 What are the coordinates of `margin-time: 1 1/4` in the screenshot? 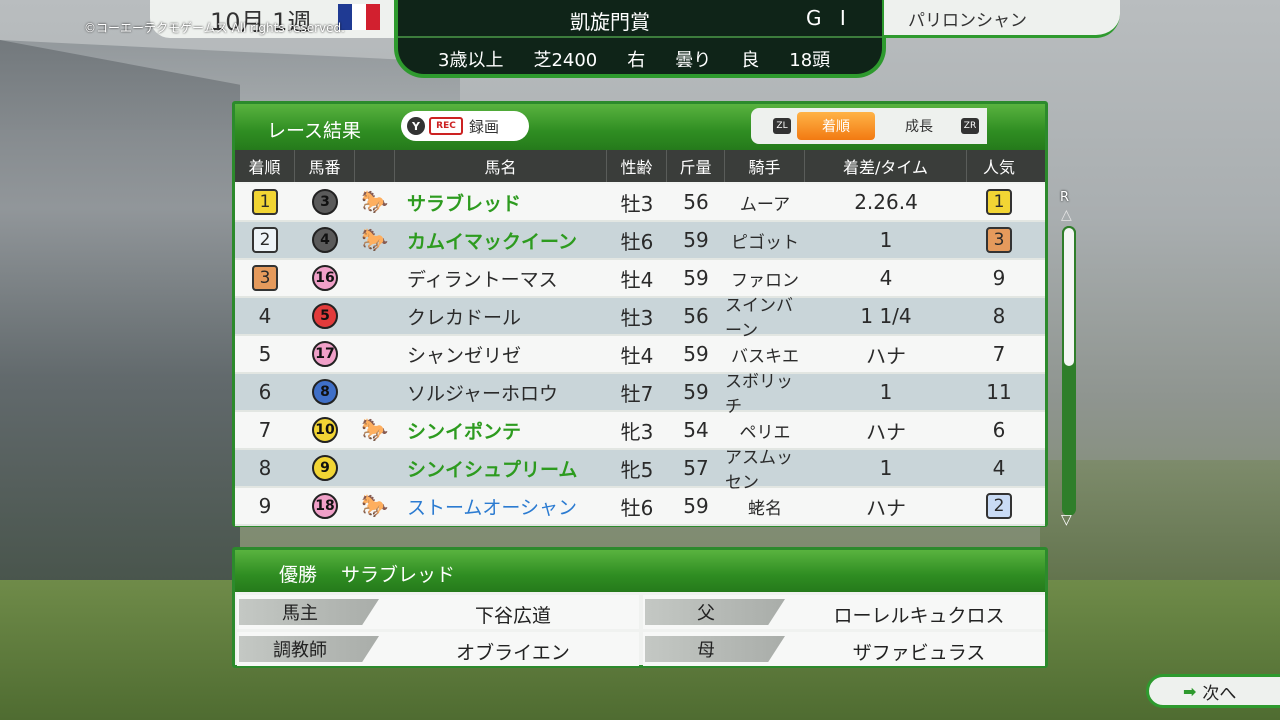 It's located at (886, 316).